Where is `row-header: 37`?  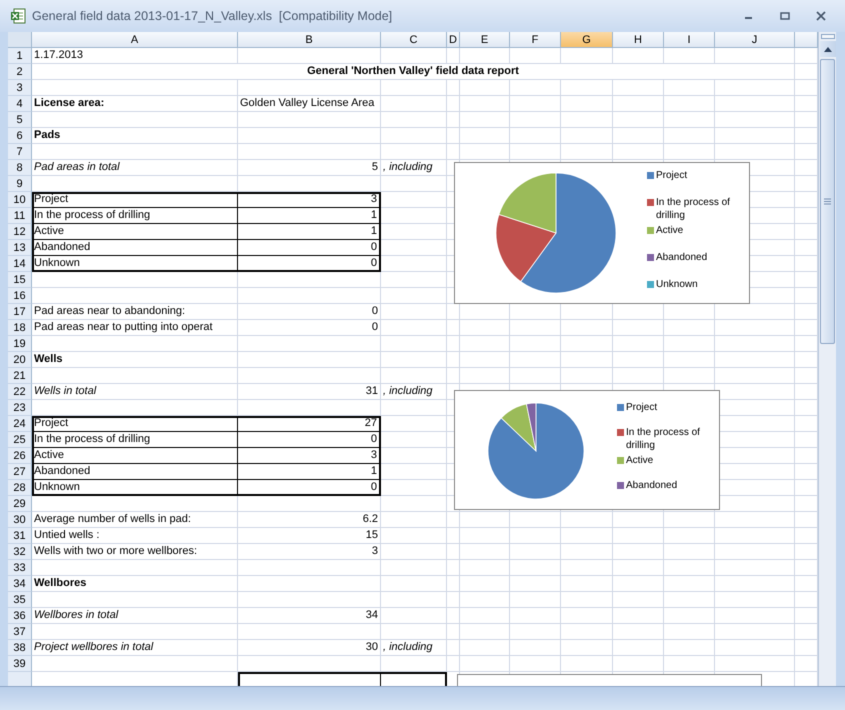 row-header: 37 is located at coordinates (20, 632).